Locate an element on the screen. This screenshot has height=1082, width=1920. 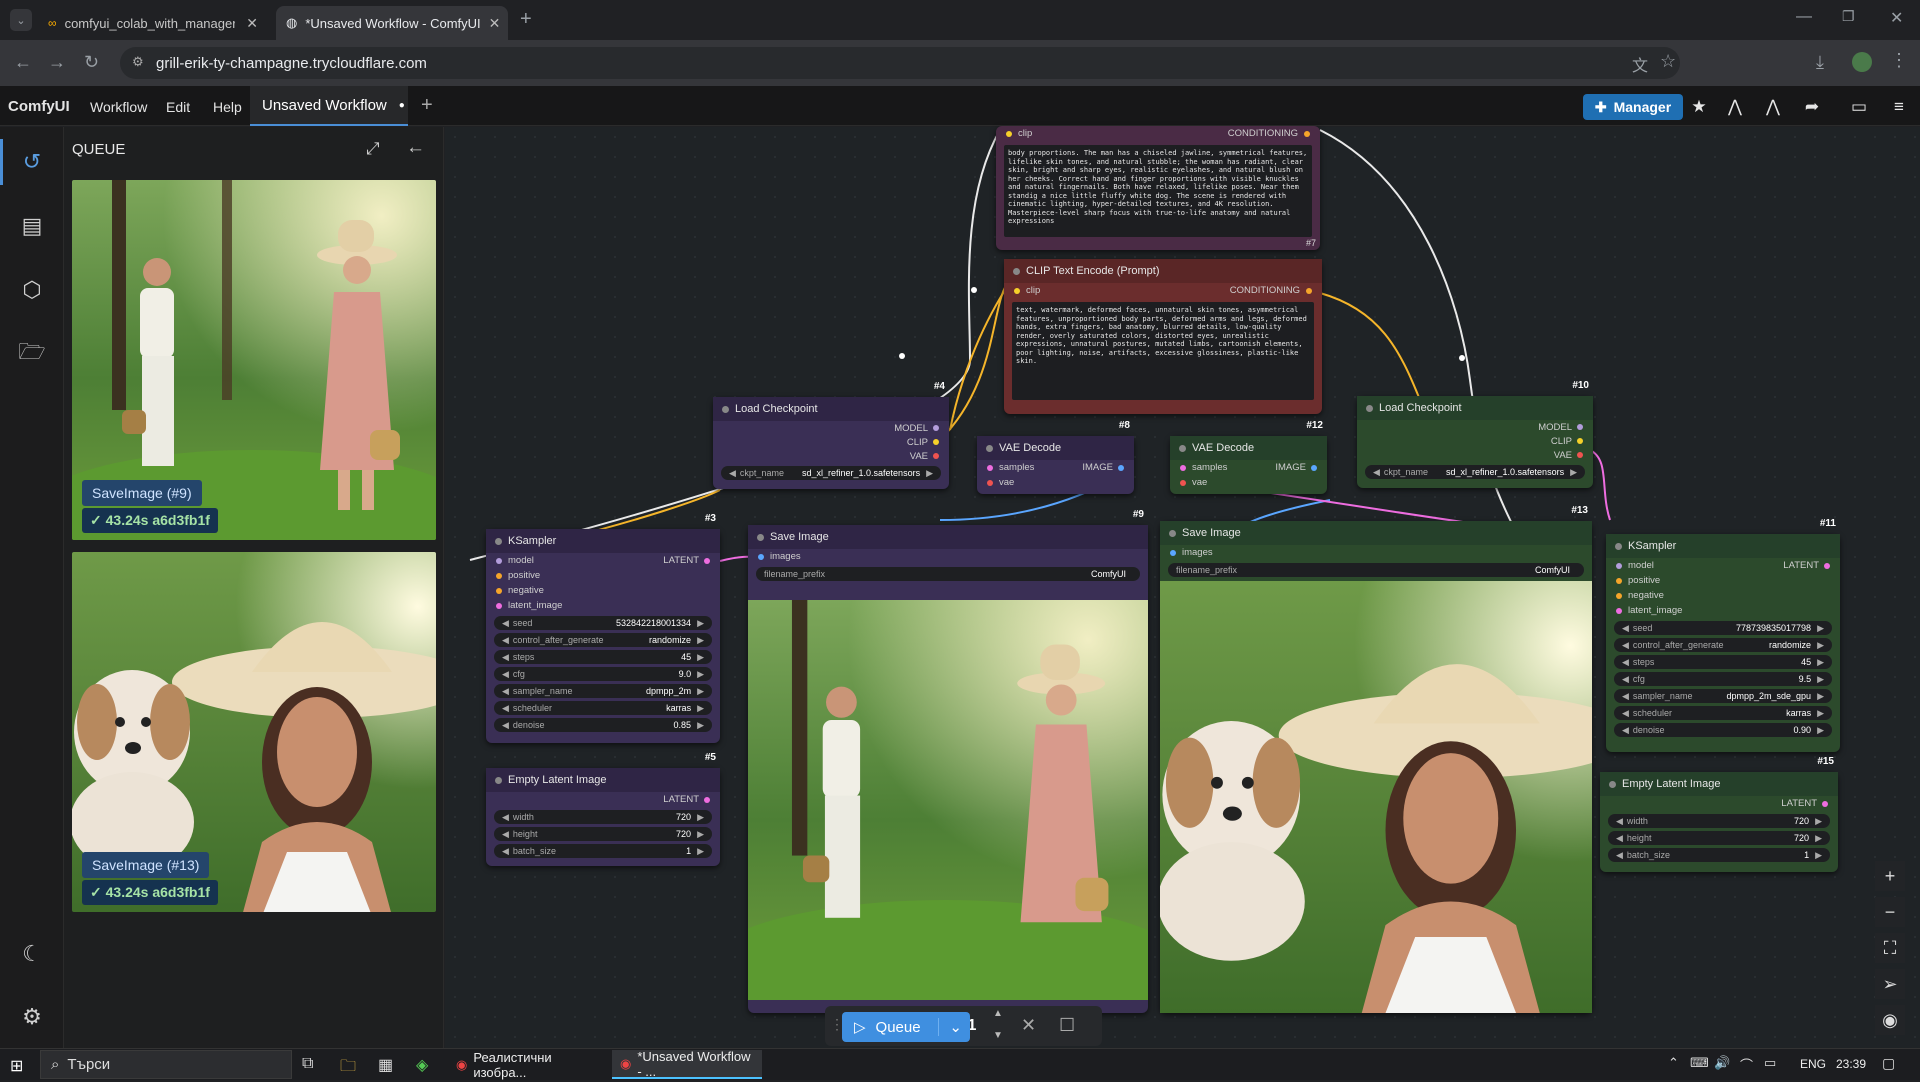
queue-button: ▷ Queue ⌄ is located at coordinates (906, 1027).